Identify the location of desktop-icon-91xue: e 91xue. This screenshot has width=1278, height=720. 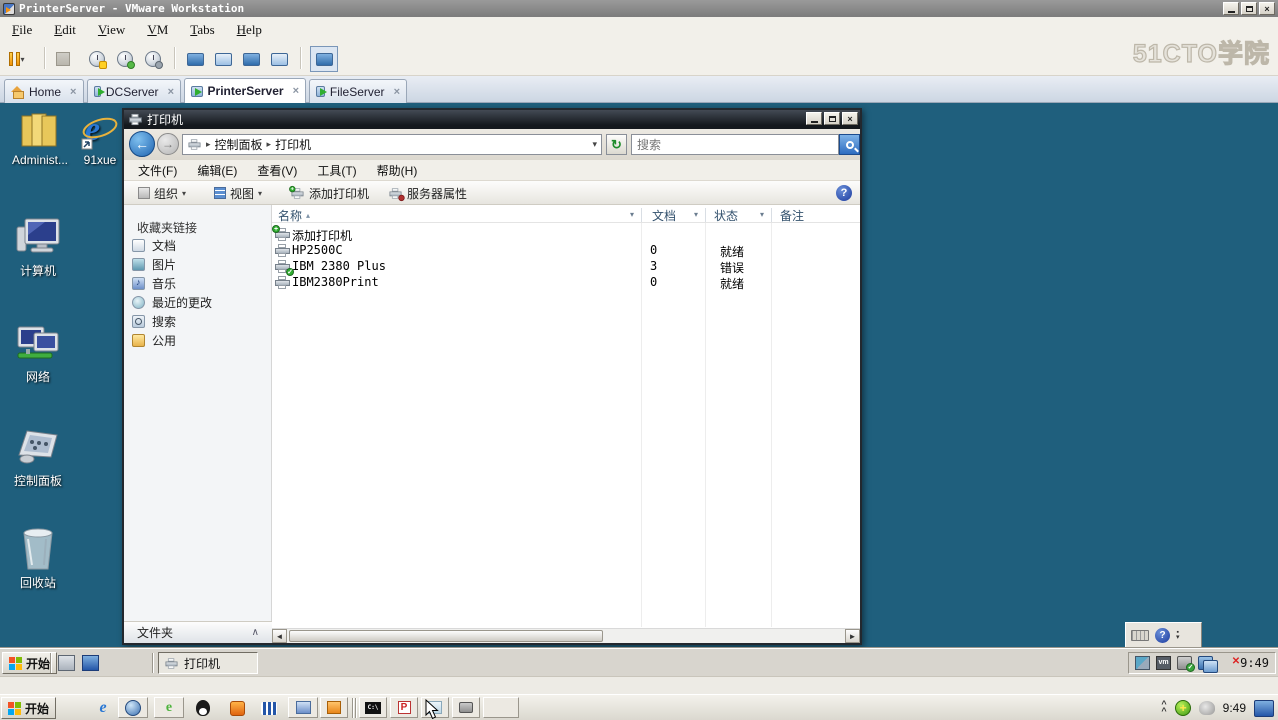
(100, 138).